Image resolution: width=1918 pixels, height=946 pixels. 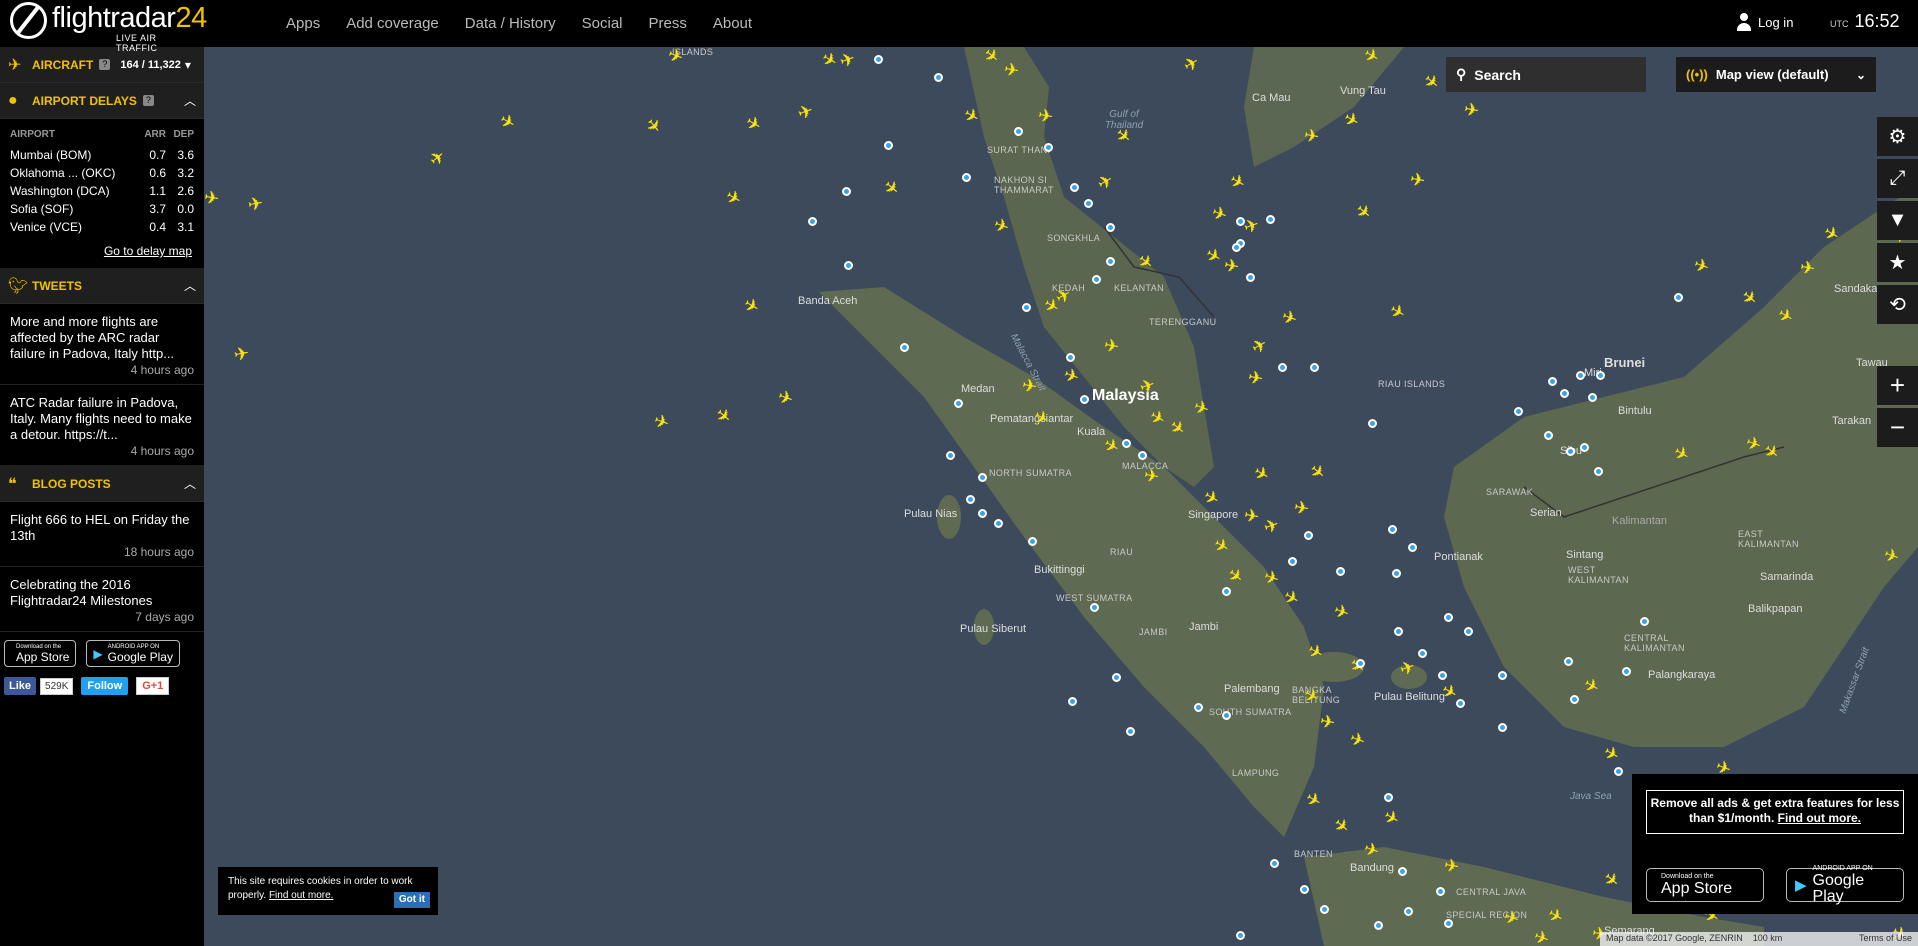 I want to click on nav-social: Social, so click(x=602, y=23).